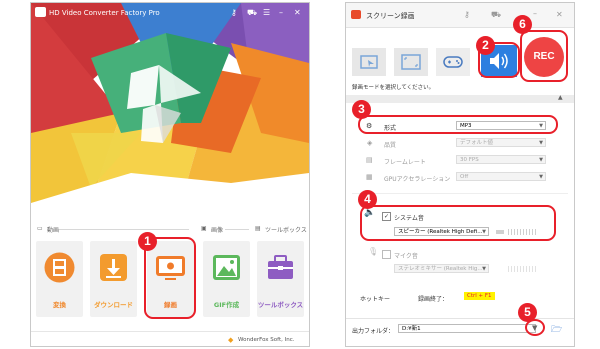 This screenshot has height=349, width=600. What do you see at coordinates (467, 328) in the screenshot?
I see `output-path-field: D:¥新1` at bounding box center [467, 328].